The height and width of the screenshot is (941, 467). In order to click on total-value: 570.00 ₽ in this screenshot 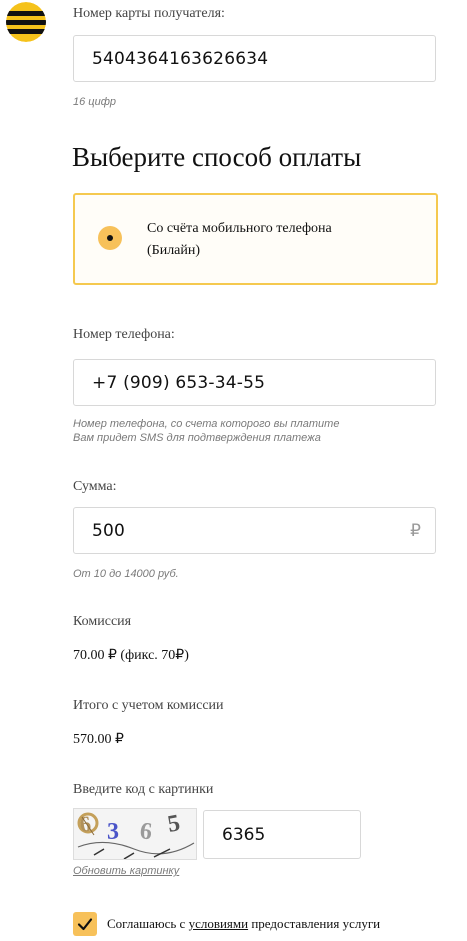, I will do `click(98, 739)`.